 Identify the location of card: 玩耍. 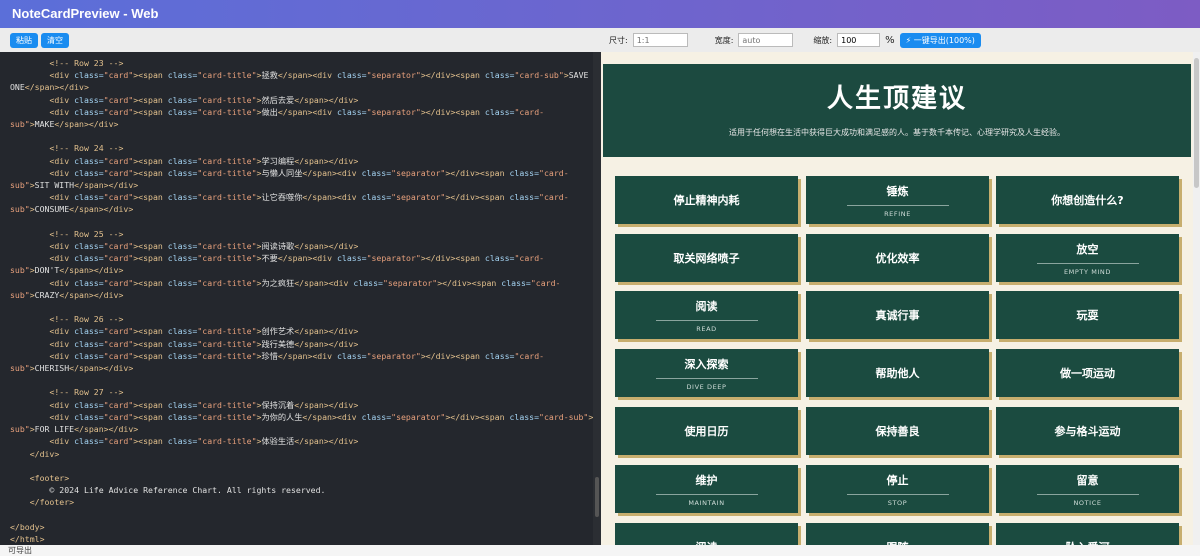
(1087, 315).